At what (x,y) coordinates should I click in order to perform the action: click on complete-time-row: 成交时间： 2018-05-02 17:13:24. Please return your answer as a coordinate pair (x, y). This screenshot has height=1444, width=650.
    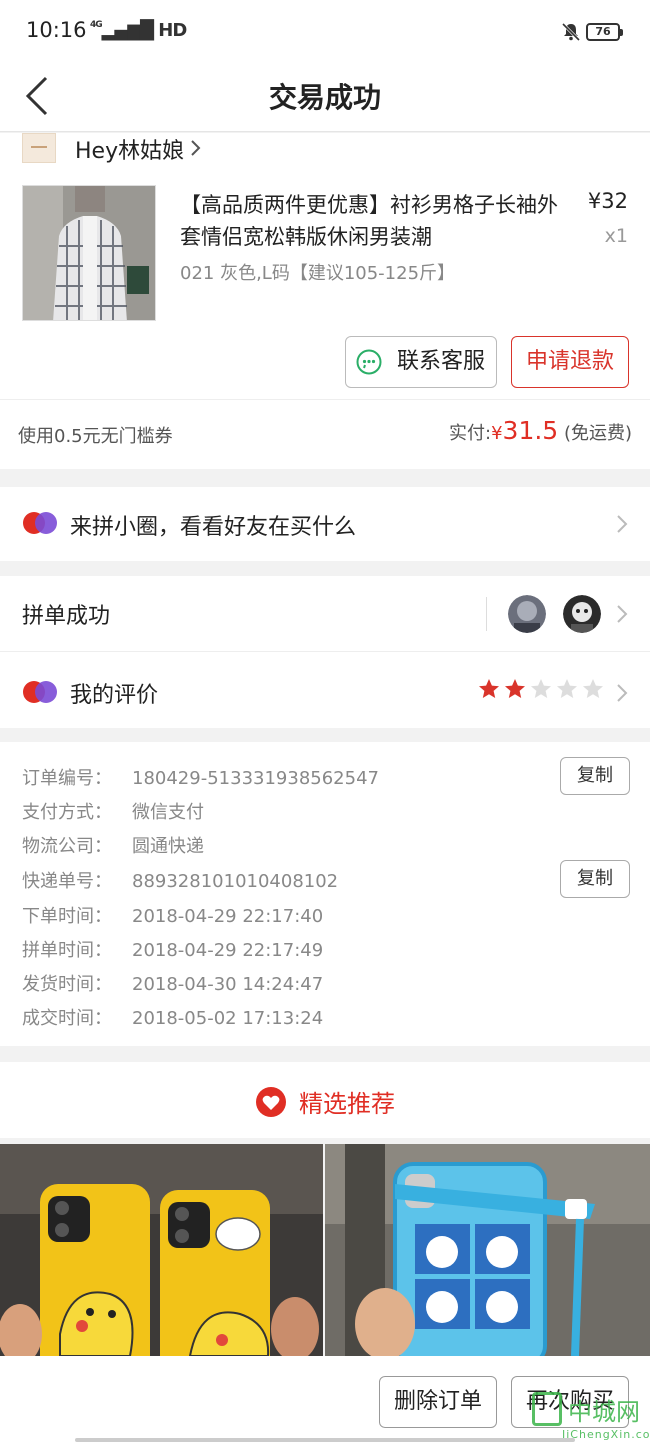
    Looking at the image, I should click on (172, 1017).